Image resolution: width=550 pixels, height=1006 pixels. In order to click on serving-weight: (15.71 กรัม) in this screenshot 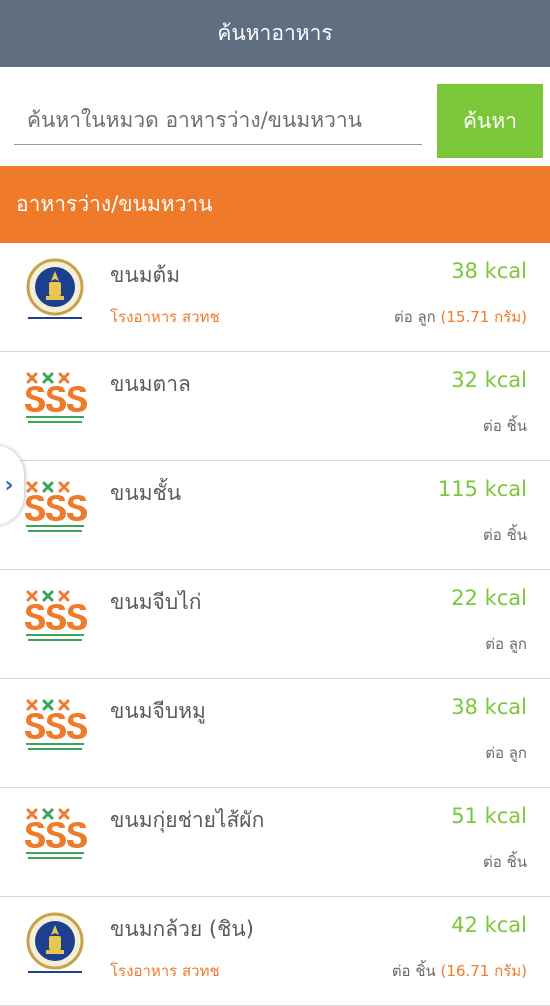, I will do `click(483, 317)`.